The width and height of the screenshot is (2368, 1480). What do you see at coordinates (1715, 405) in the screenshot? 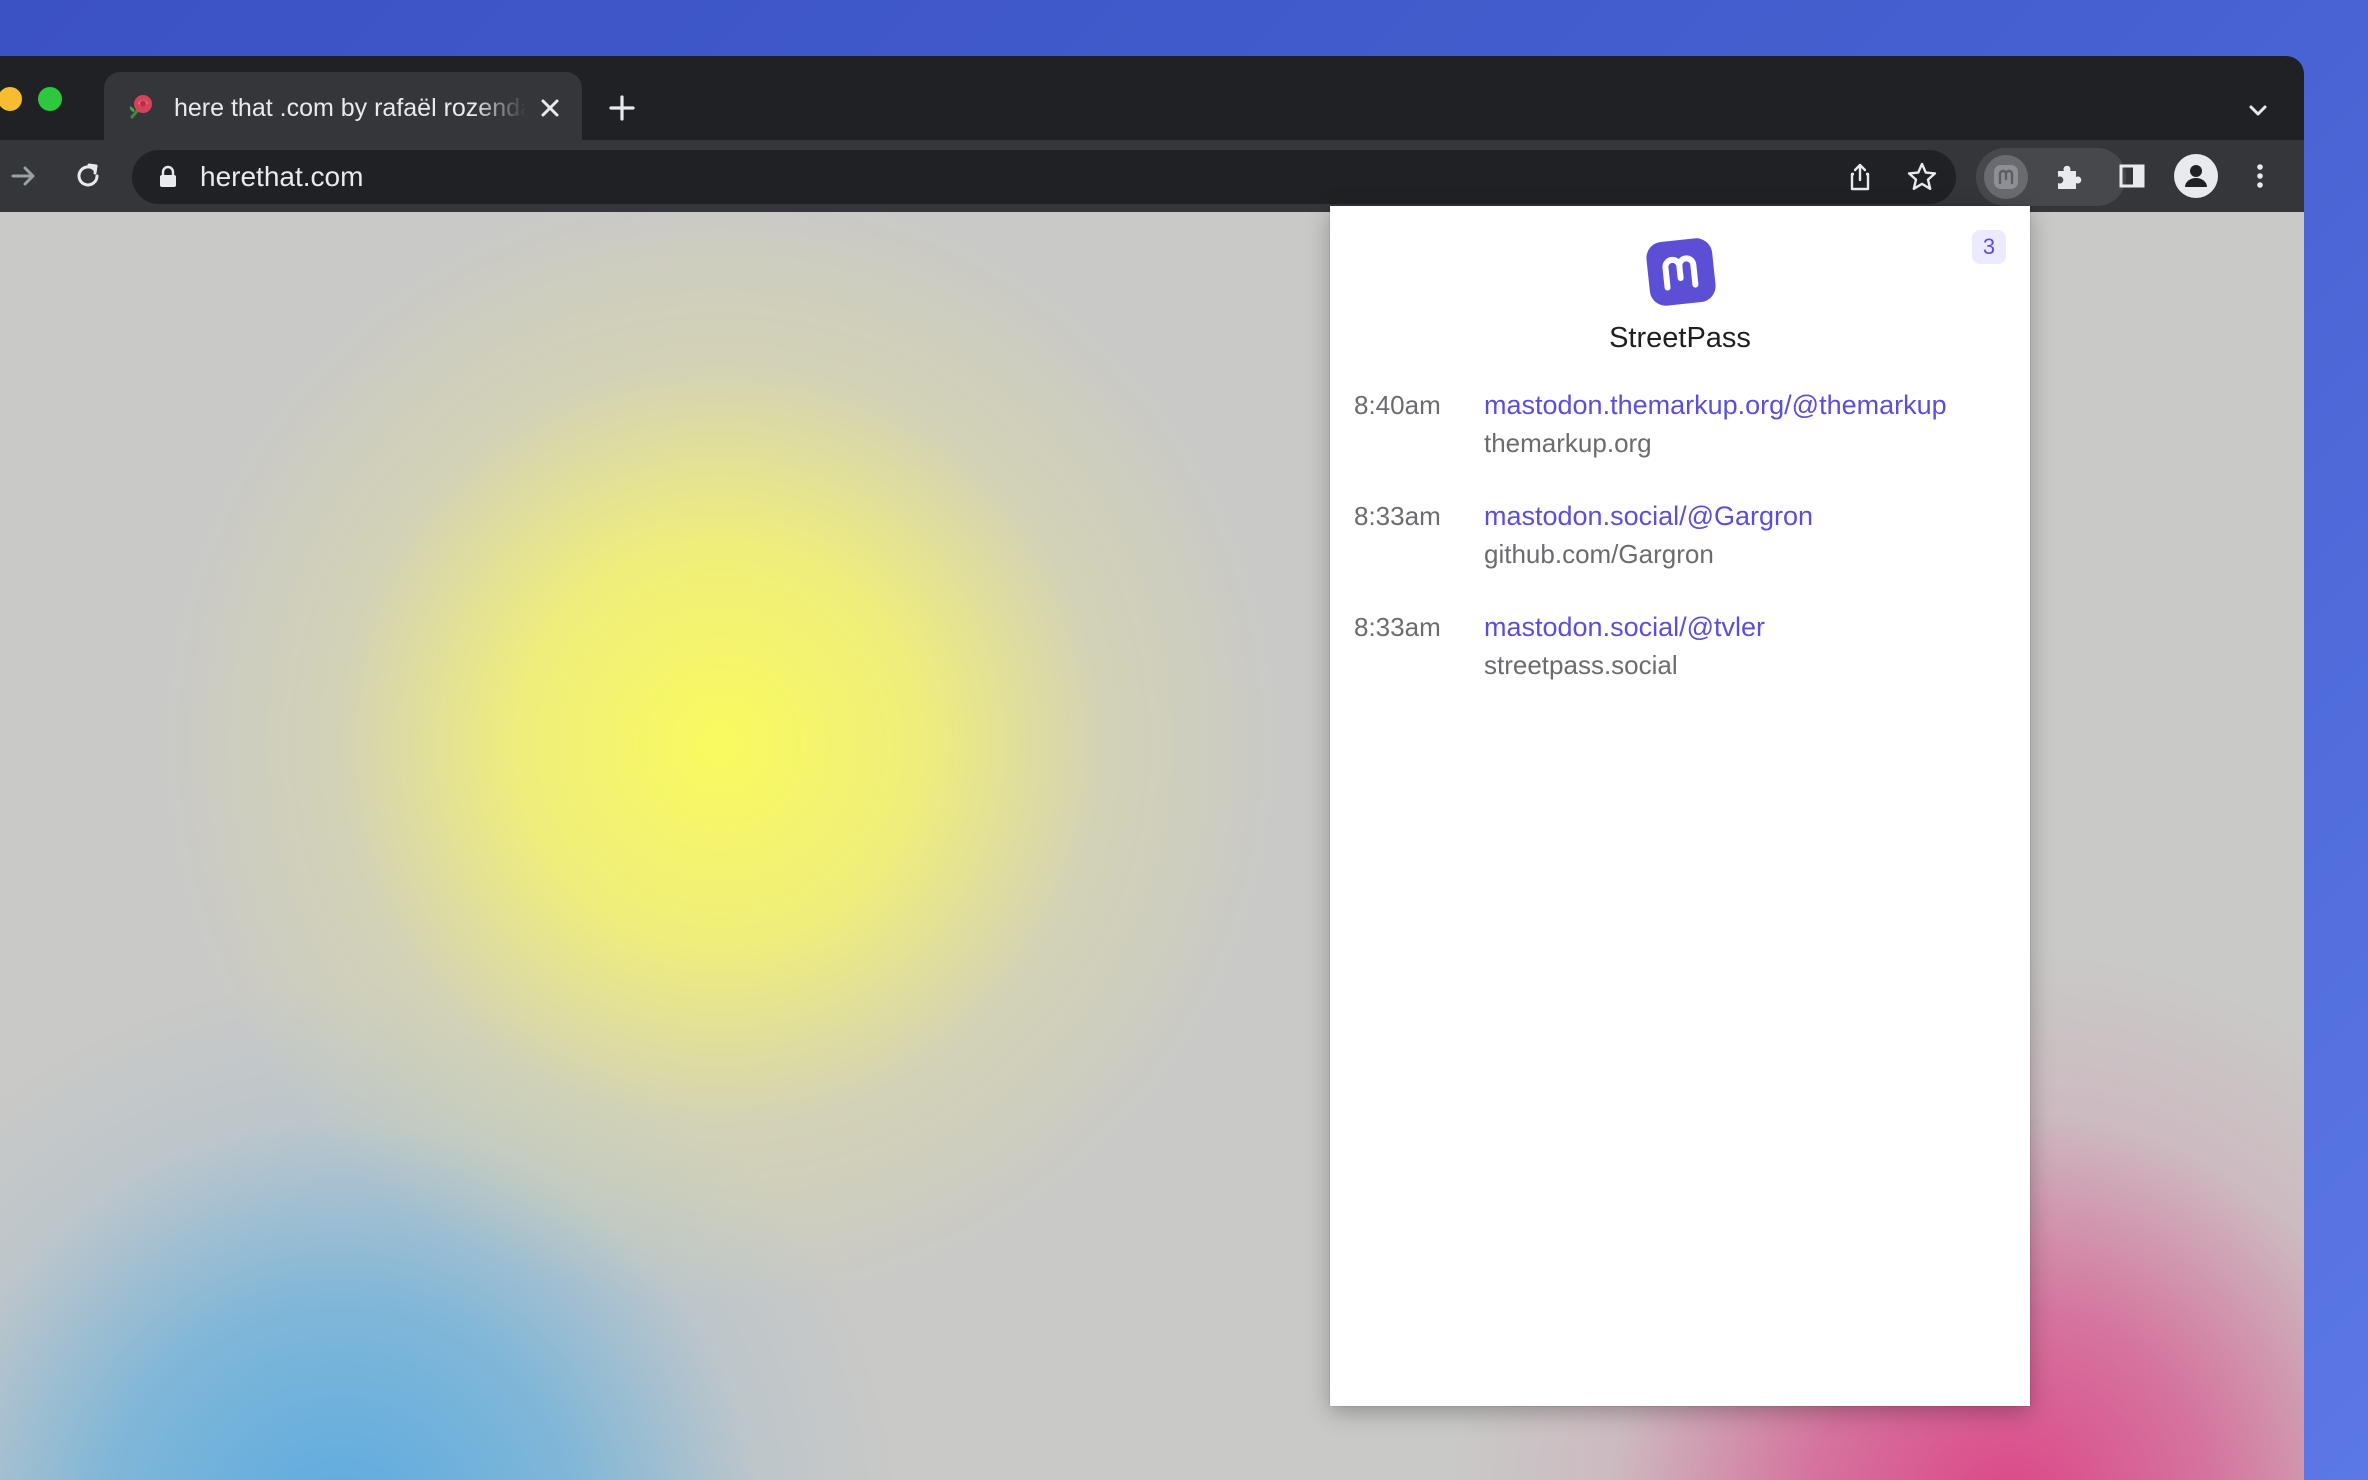
I see `profile-link: mastodon.themarkup.org/@themarkup` at bounding box center [1715, 405].